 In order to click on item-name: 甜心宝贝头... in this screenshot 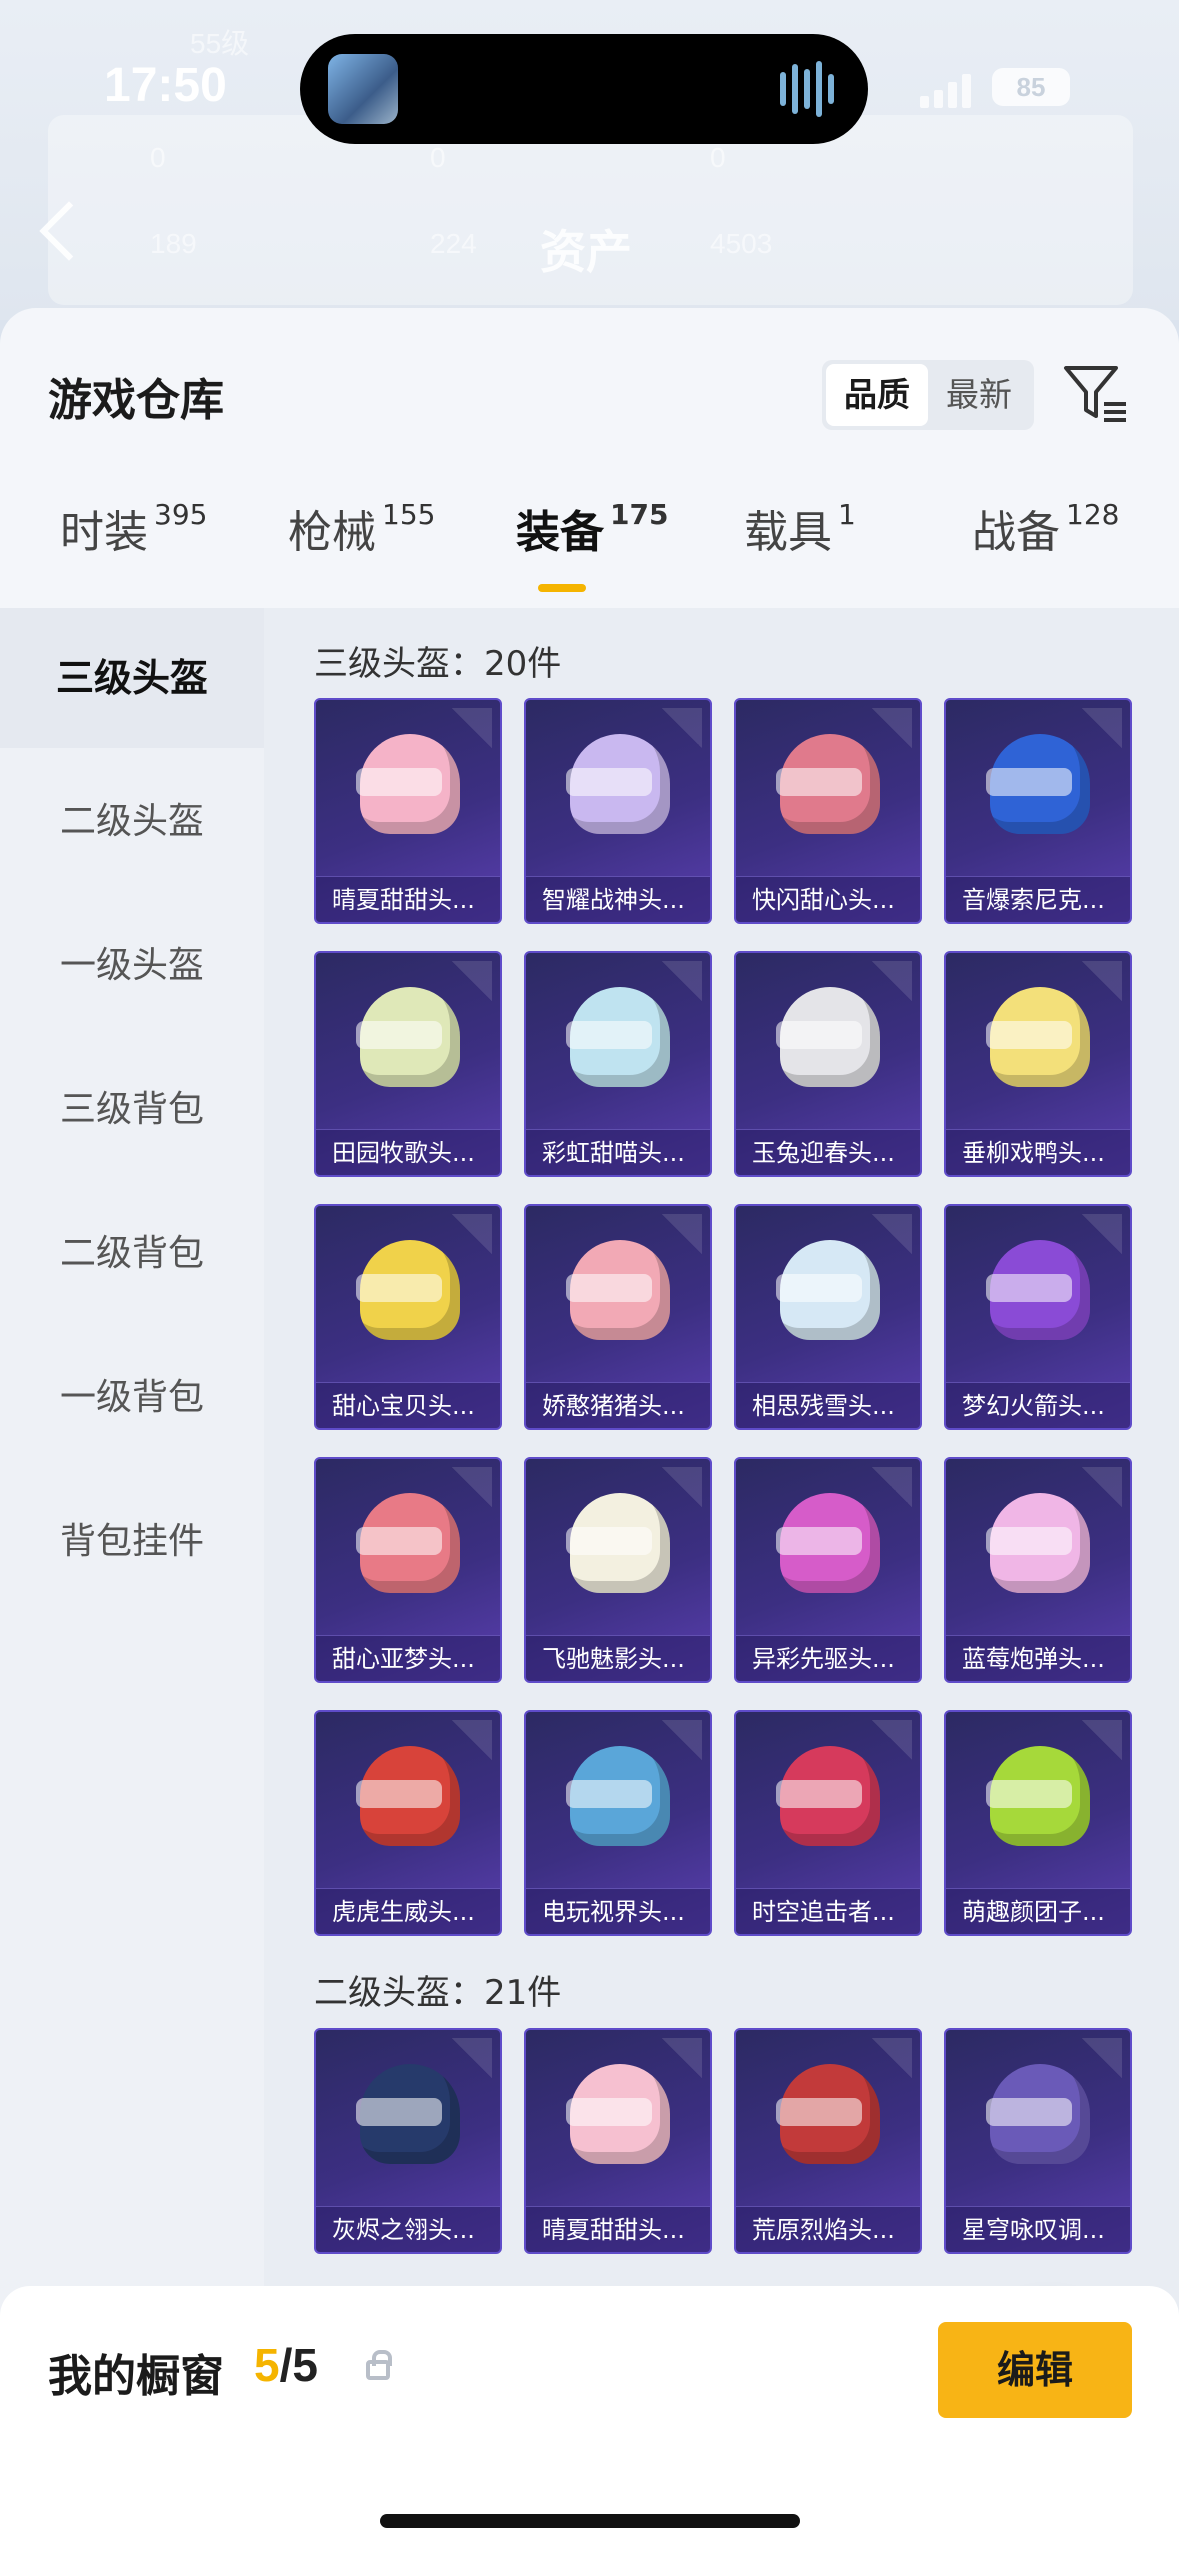, I will do `click(408, 1405)`.